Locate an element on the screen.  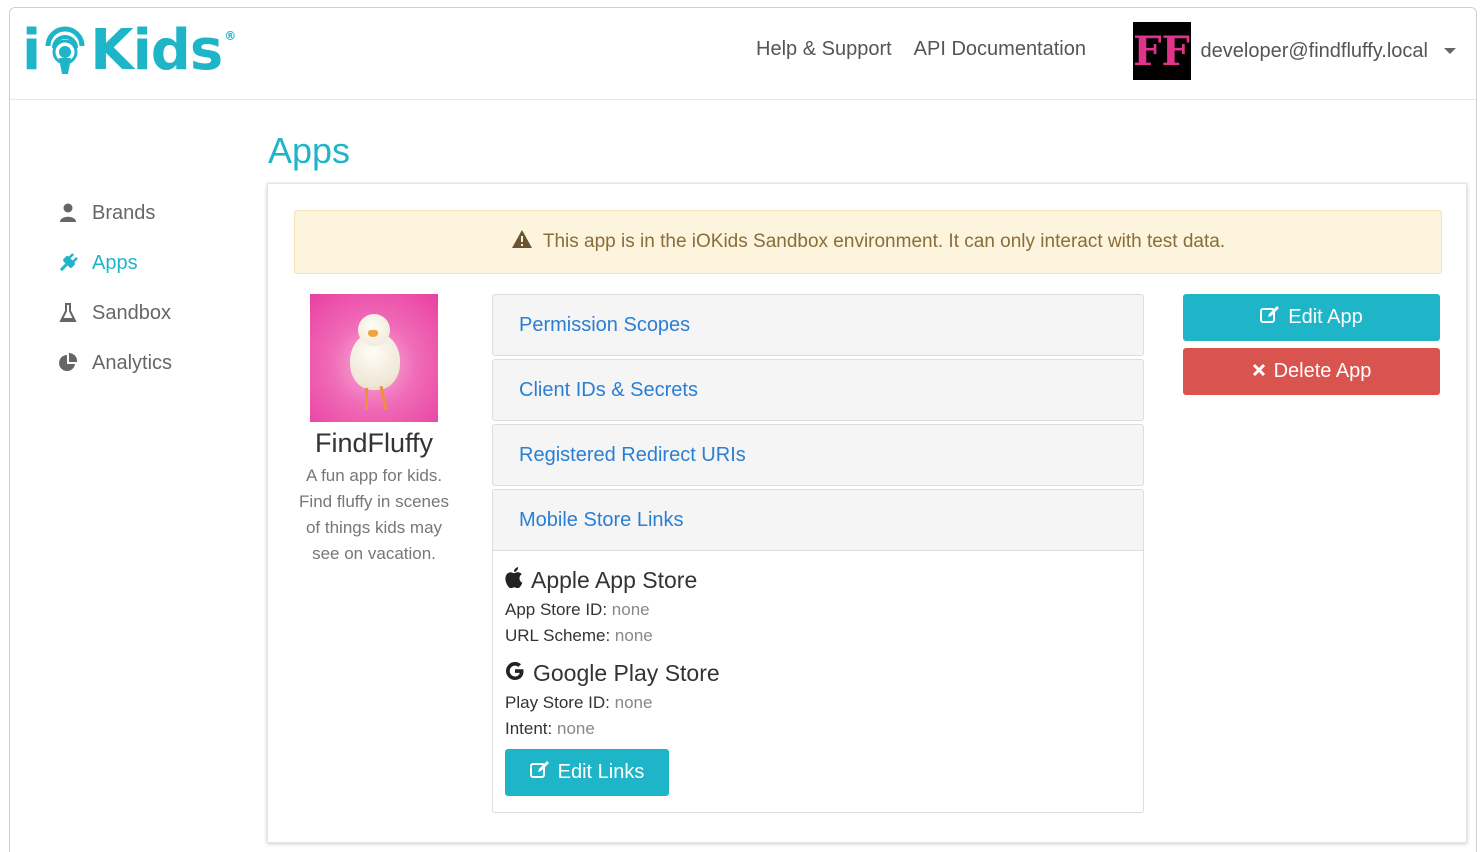
apple-store-title: Apple App Store is located at coordinates (818, 580).